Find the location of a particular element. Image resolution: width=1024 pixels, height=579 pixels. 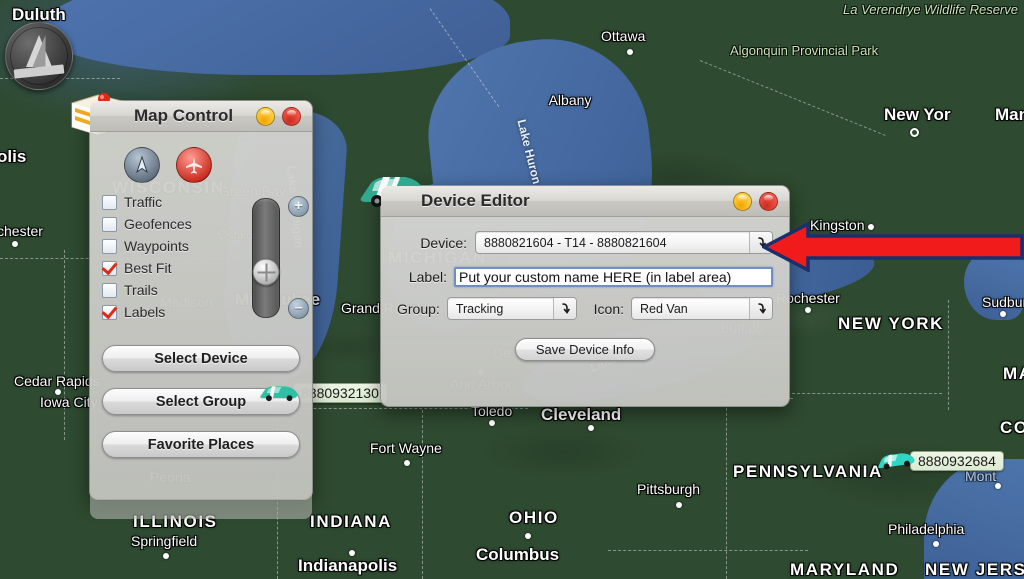

device-editor-title: Device Editor is located at coordinates (475, 200).